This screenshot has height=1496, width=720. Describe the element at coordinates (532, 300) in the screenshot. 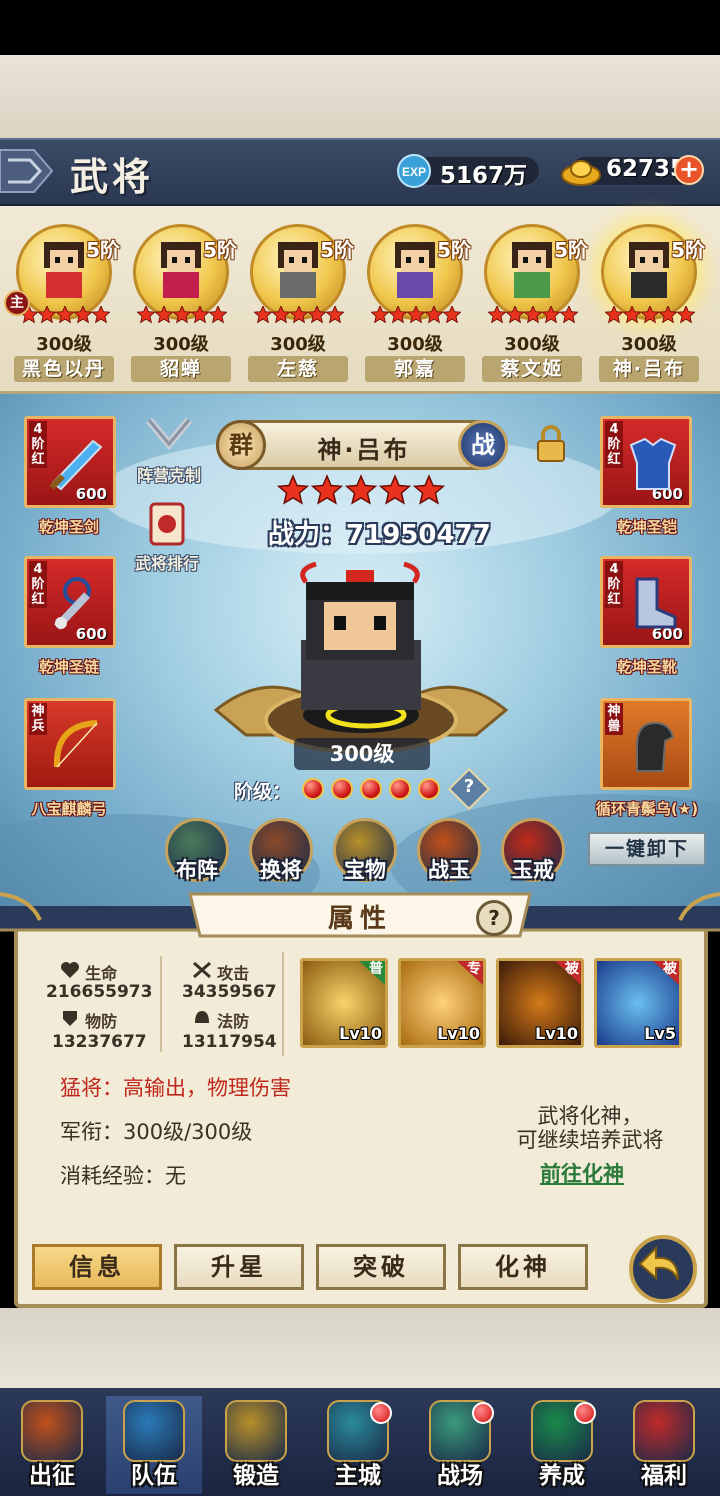

I see `roster-hero-card: 5阶 300级 蔡文姬` at that location.